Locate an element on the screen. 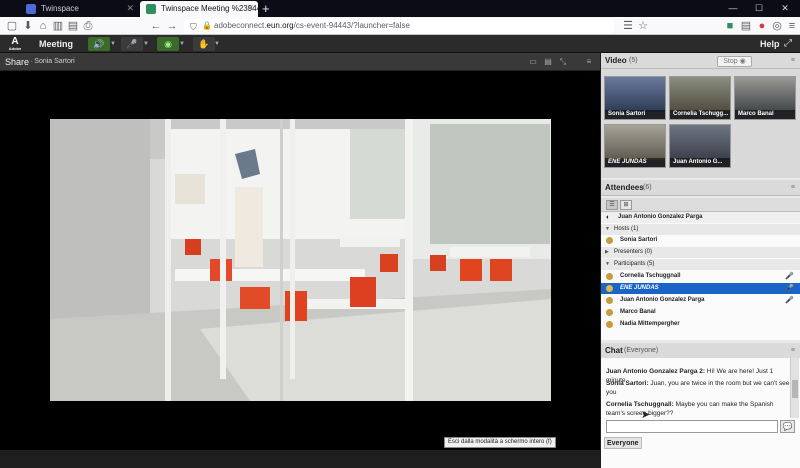 This screenshot has width=800, height=468. share-pod-header: Share · Sonia Sartori ▭ ▤ ⤡ ≡ is located at coordinates (300, 62).